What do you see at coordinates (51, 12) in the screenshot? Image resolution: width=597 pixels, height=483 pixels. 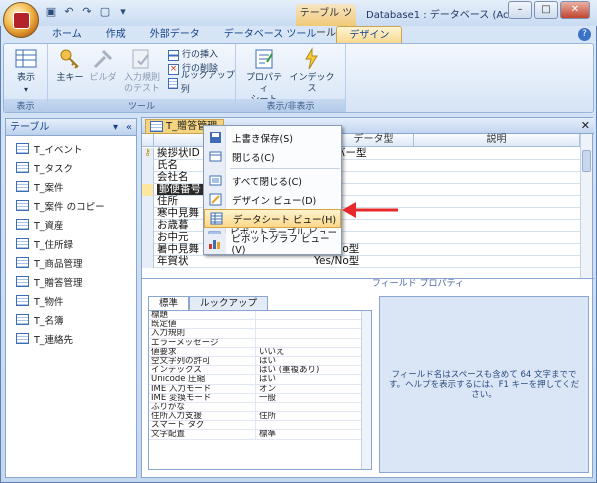 I see `save-icon: ▣` at bounding box center [51, 12].